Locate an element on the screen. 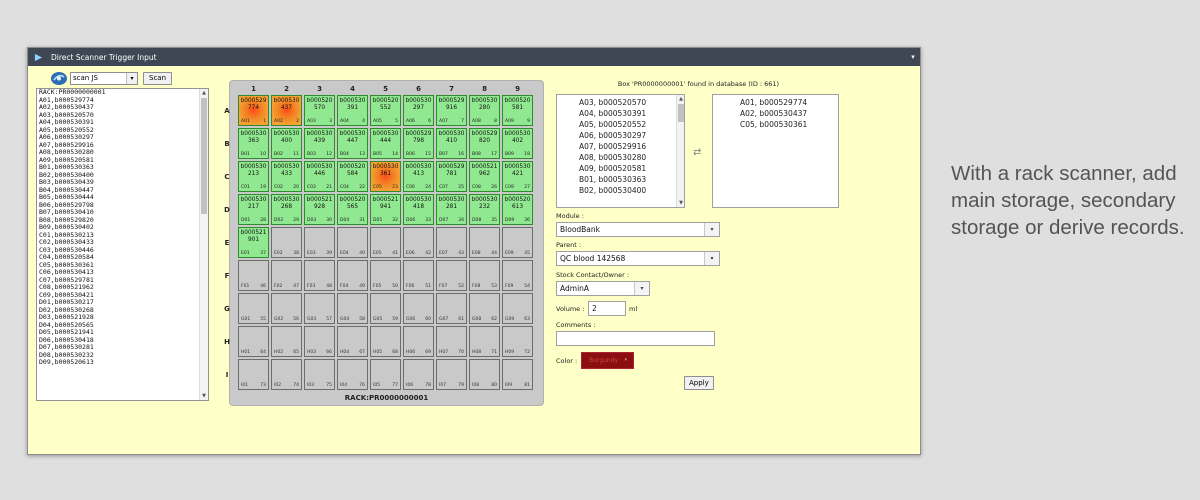 The image size is (1200, 500). rack-well: G03 57 is located at coordinates (319, 308).